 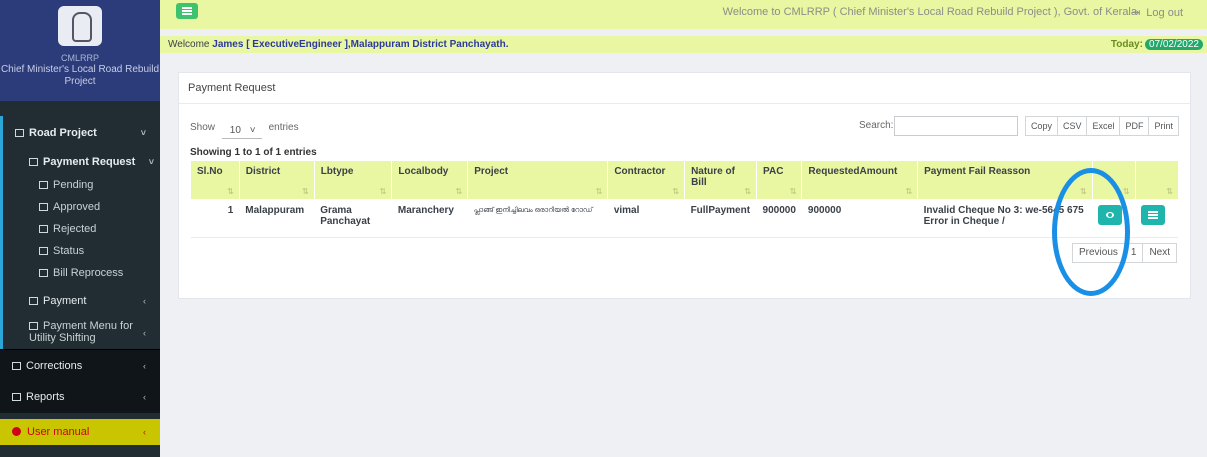 I want to click on column-header-slno: Sl.No ⇅, so click(x=215, y=180).